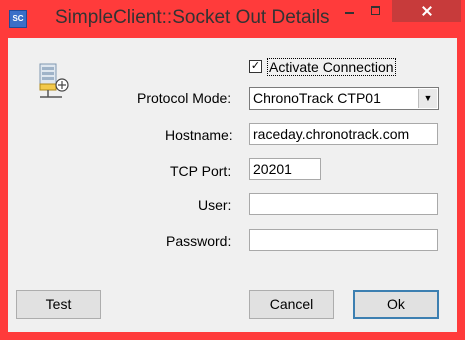  Describe the element at coordinates (343, 204) in the screenshot. I see `user-field` at that location.